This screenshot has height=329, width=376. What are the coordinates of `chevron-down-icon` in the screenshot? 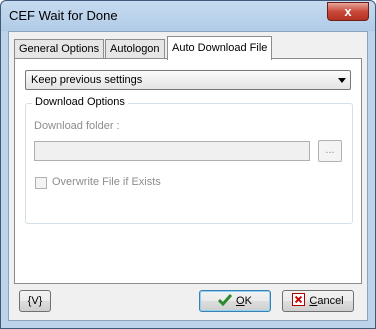 It's located at (342, 80).